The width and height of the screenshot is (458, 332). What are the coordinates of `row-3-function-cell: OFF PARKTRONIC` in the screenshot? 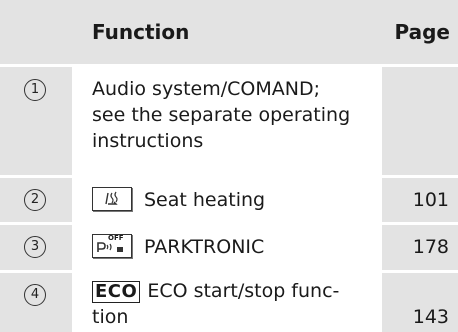 It's located at (227, 247).